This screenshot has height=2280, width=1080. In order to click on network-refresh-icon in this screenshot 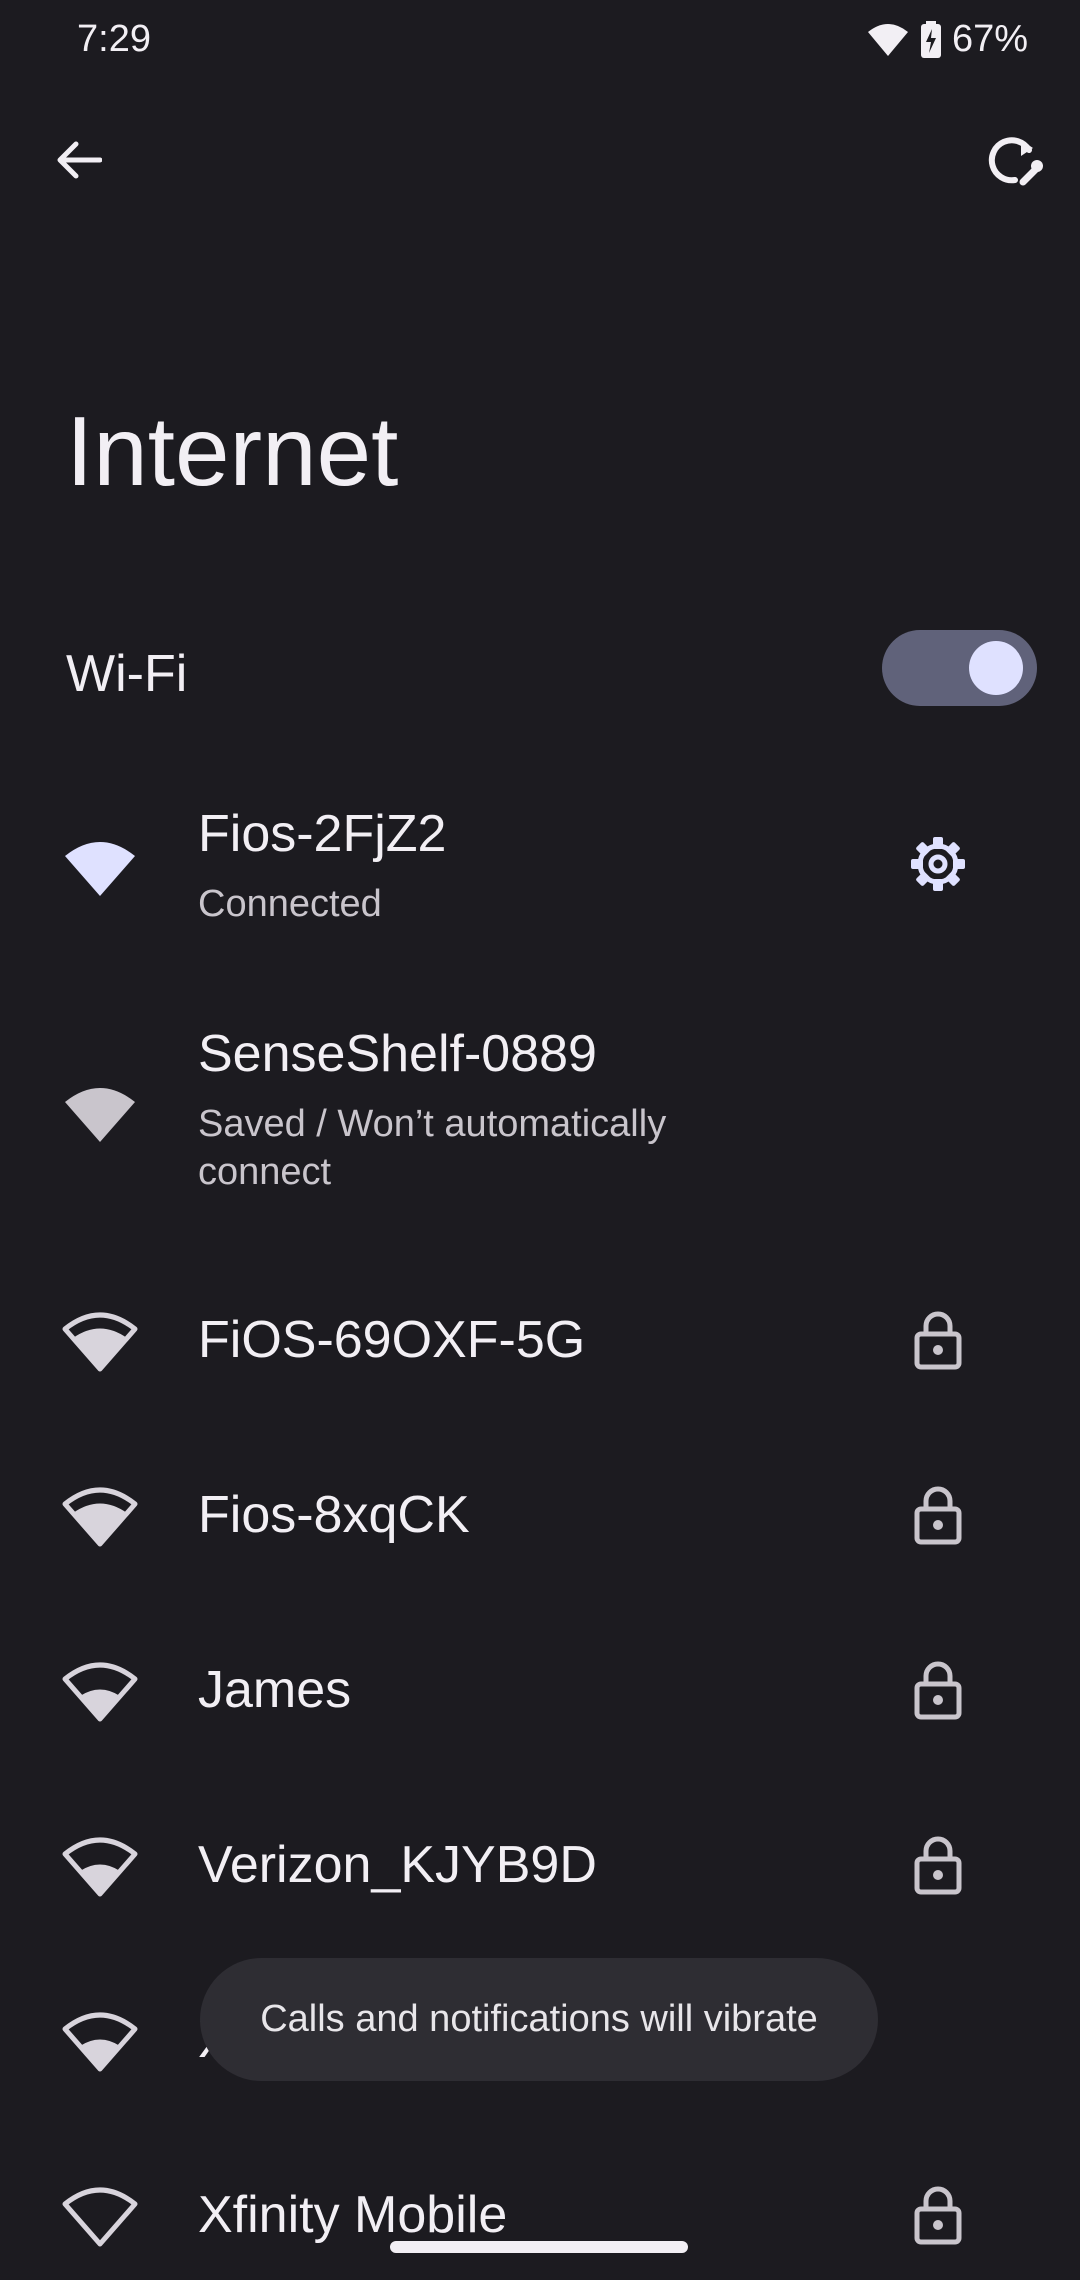, I will do `click(1015, 161)`.